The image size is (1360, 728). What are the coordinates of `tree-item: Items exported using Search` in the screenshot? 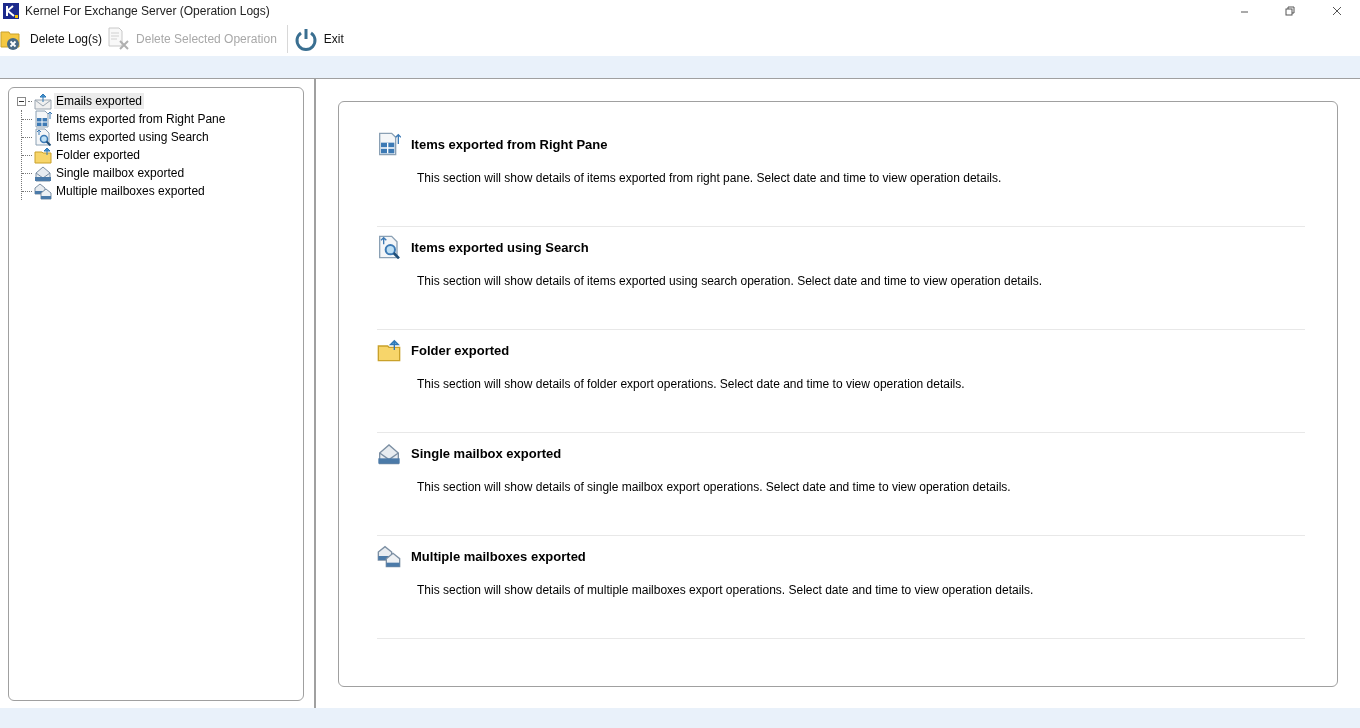 It's located at (132, 137).